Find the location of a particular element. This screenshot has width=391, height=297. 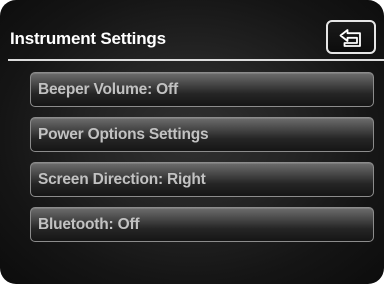

menu-item-label: Power Options Settings is located at coordinates (123, 134).